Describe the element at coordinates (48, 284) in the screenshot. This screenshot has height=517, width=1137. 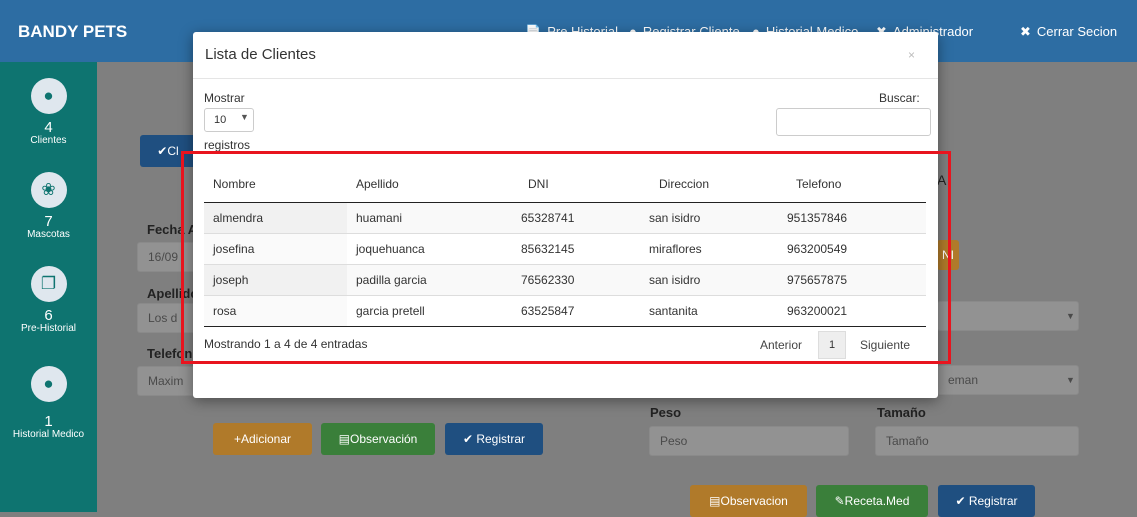
I see `copy-icon: ❐` at that location.